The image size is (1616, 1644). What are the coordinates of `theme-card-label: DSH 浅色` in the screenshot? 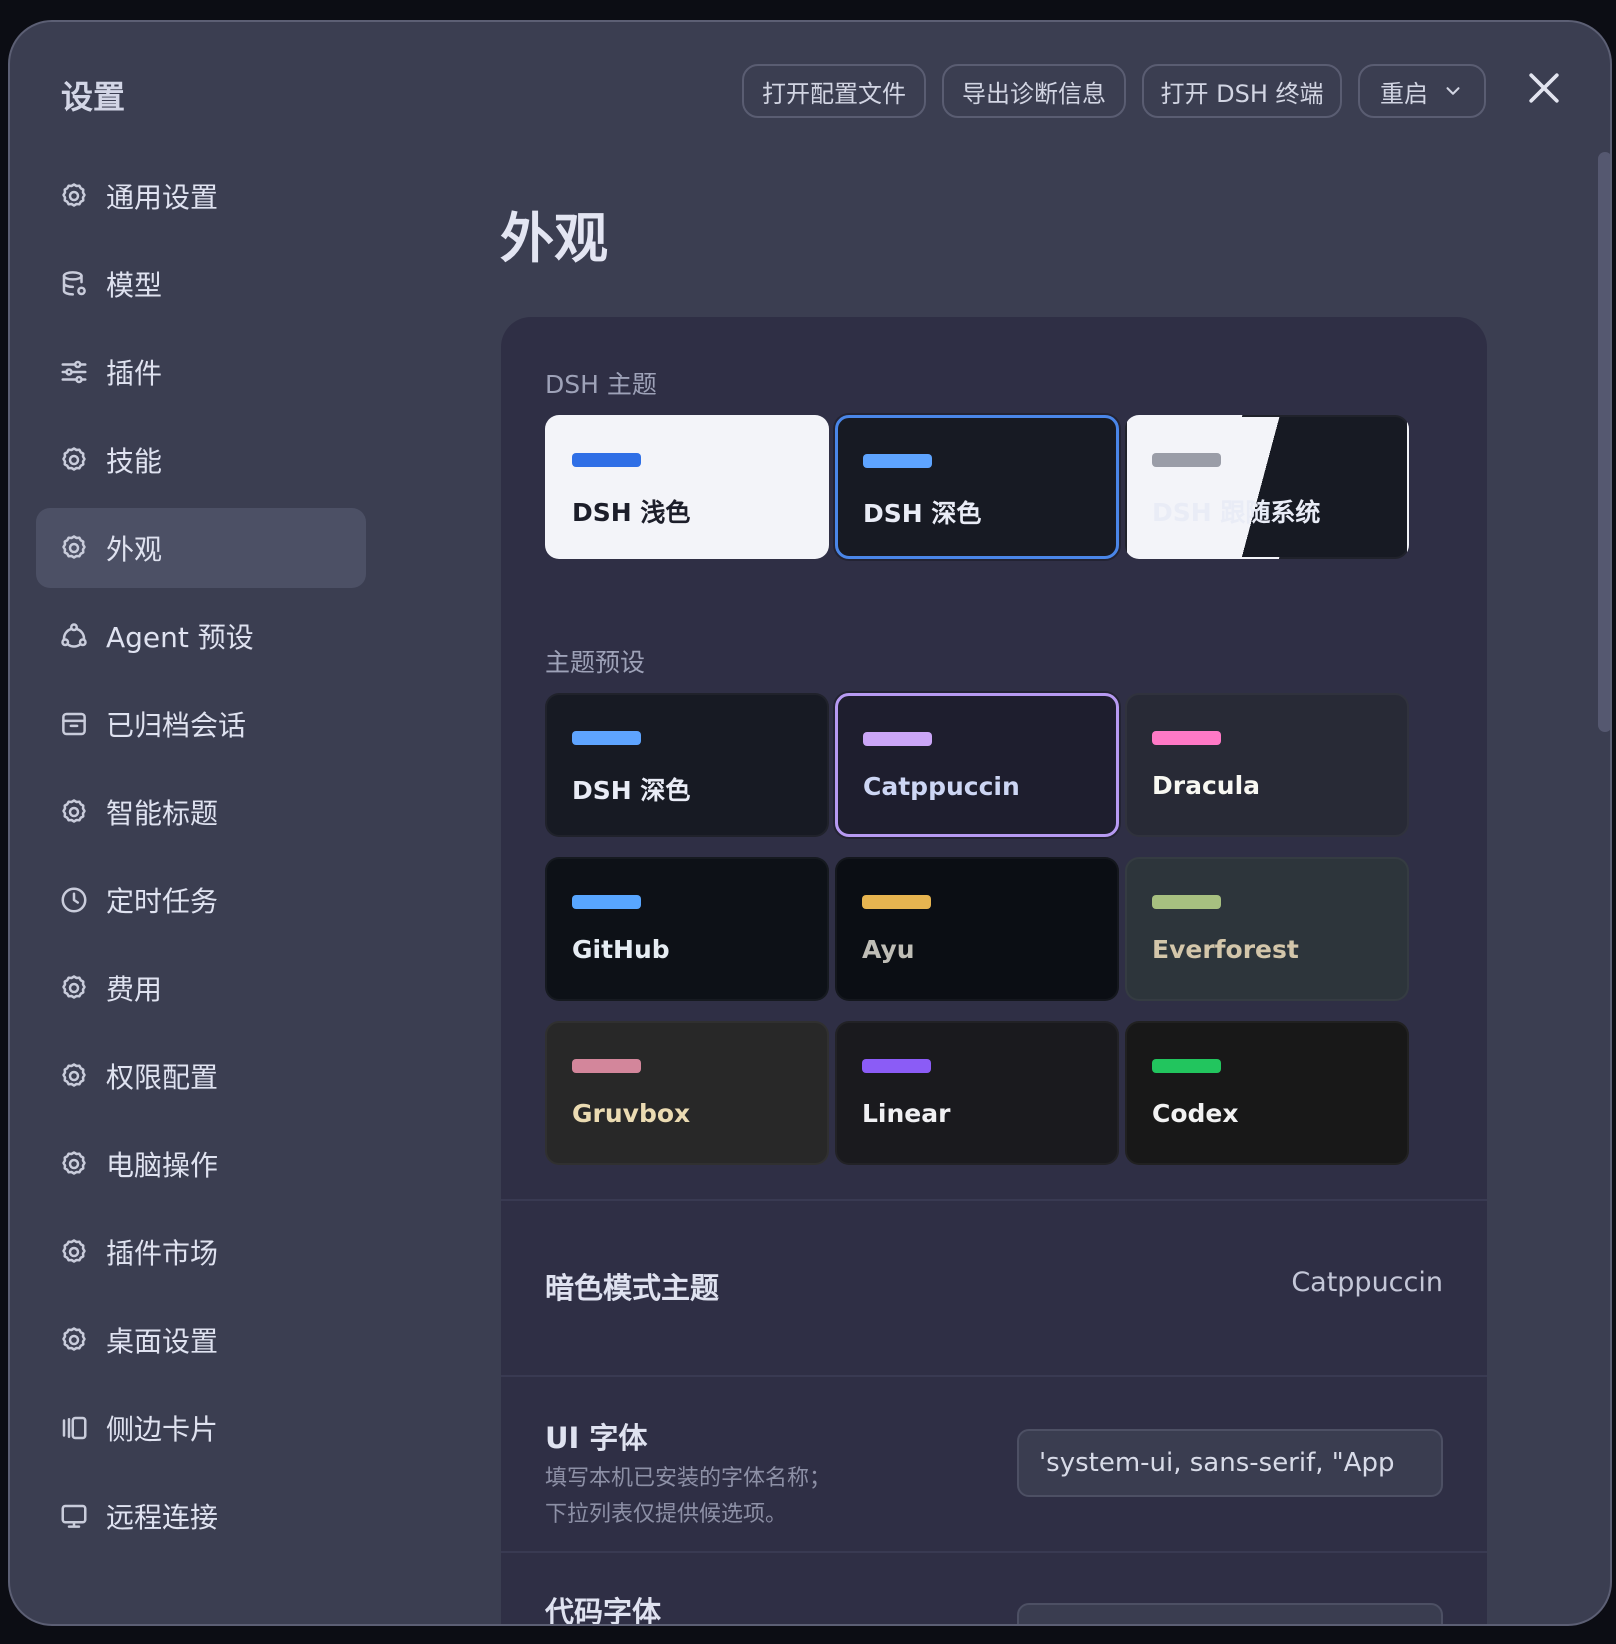 It's located at (631, 512).